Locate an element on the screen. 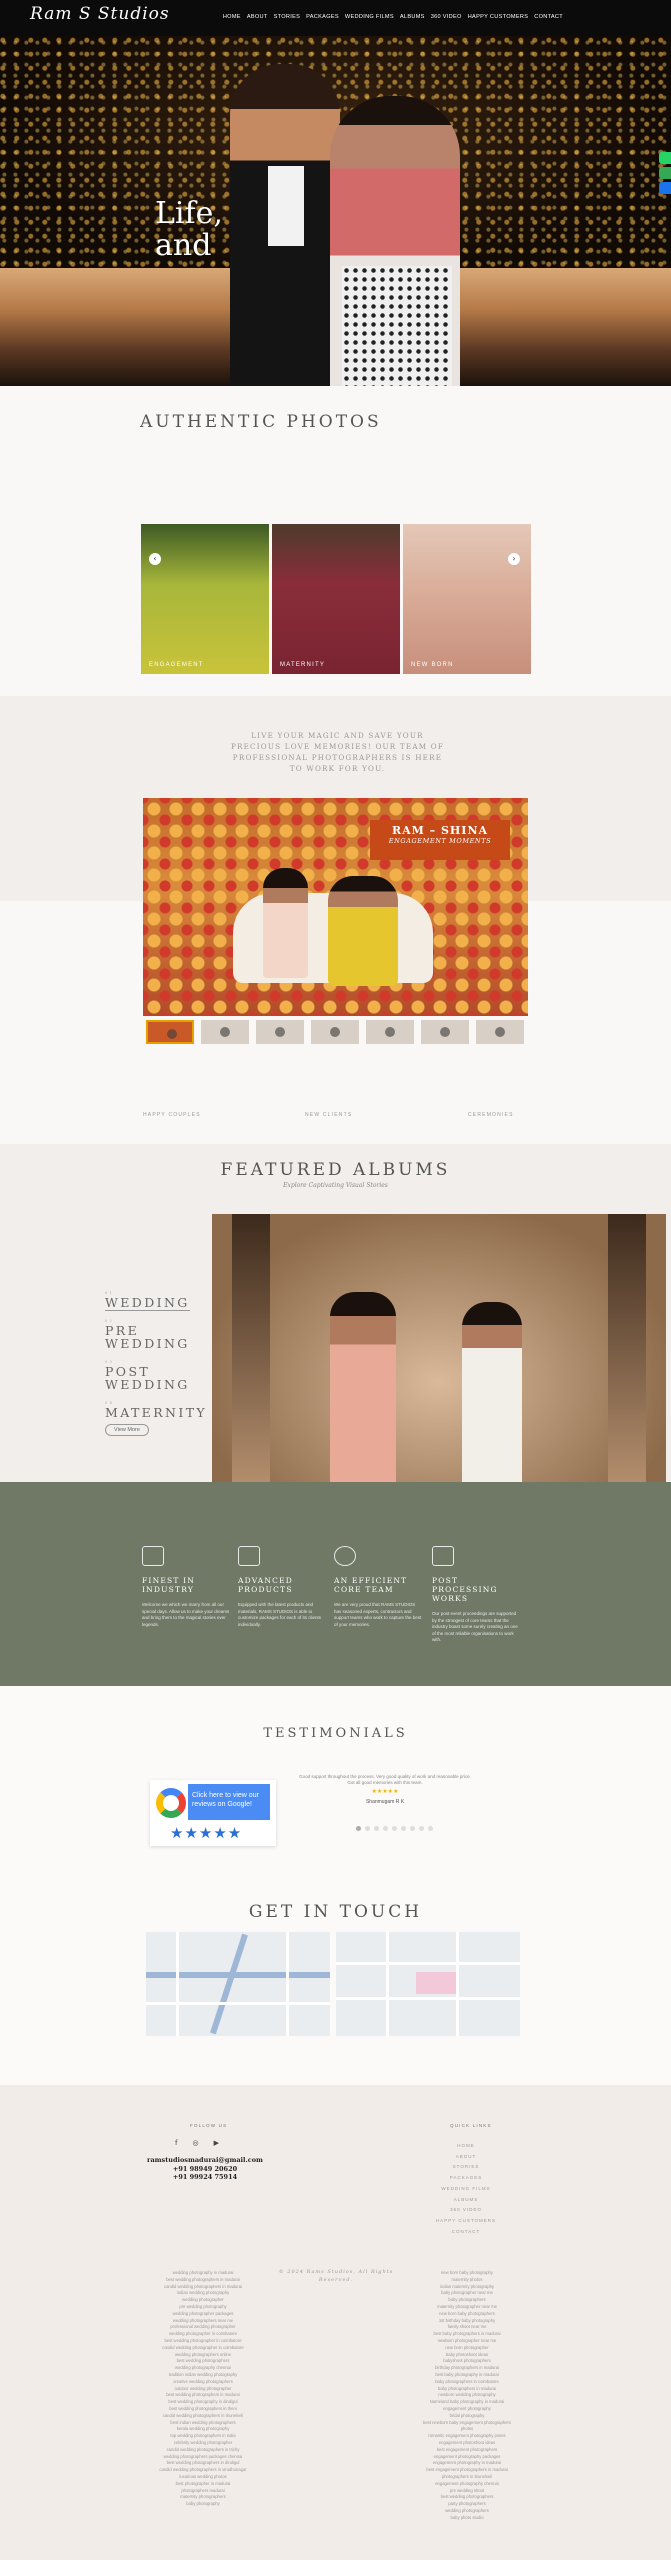 Image resolution: width=671 pixels, height=2560 pixels. keyword-link: wedding photographer in coimbatore is located at coordinates (203, 2334).